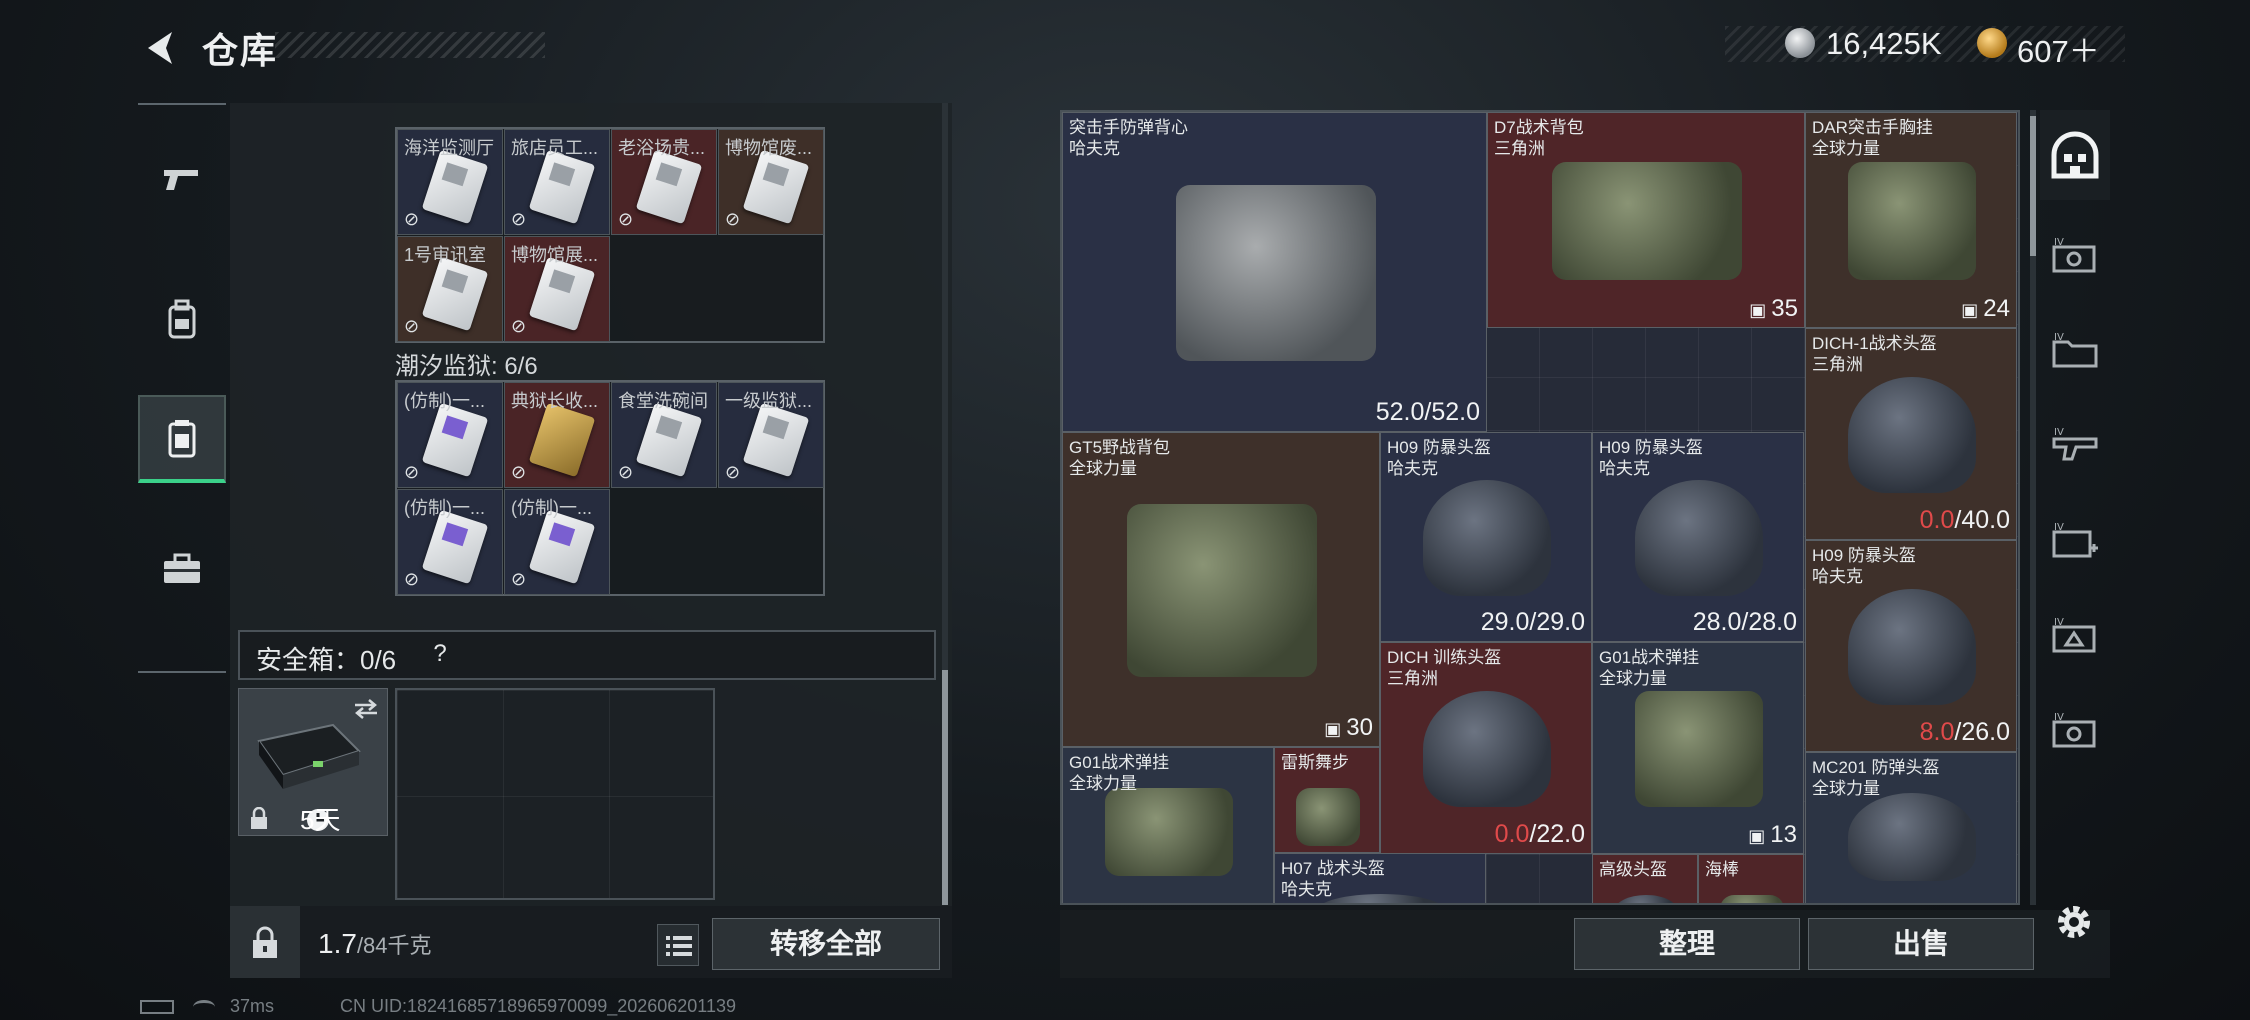 This screenshot has height=1020, width=2250. I want to click on back-icon, so click(160, 48).